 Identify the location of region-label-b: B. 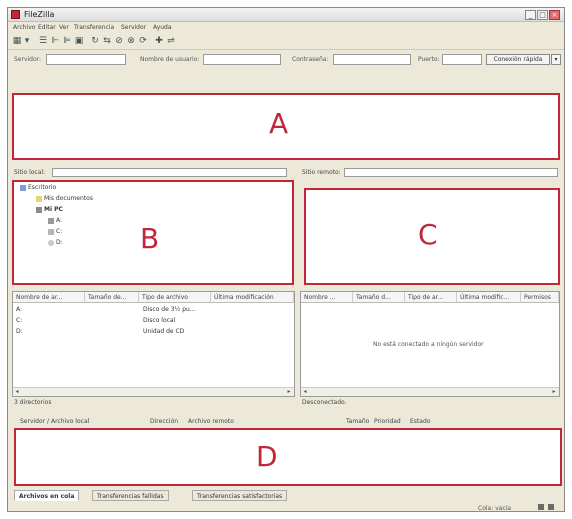
(150, 238).